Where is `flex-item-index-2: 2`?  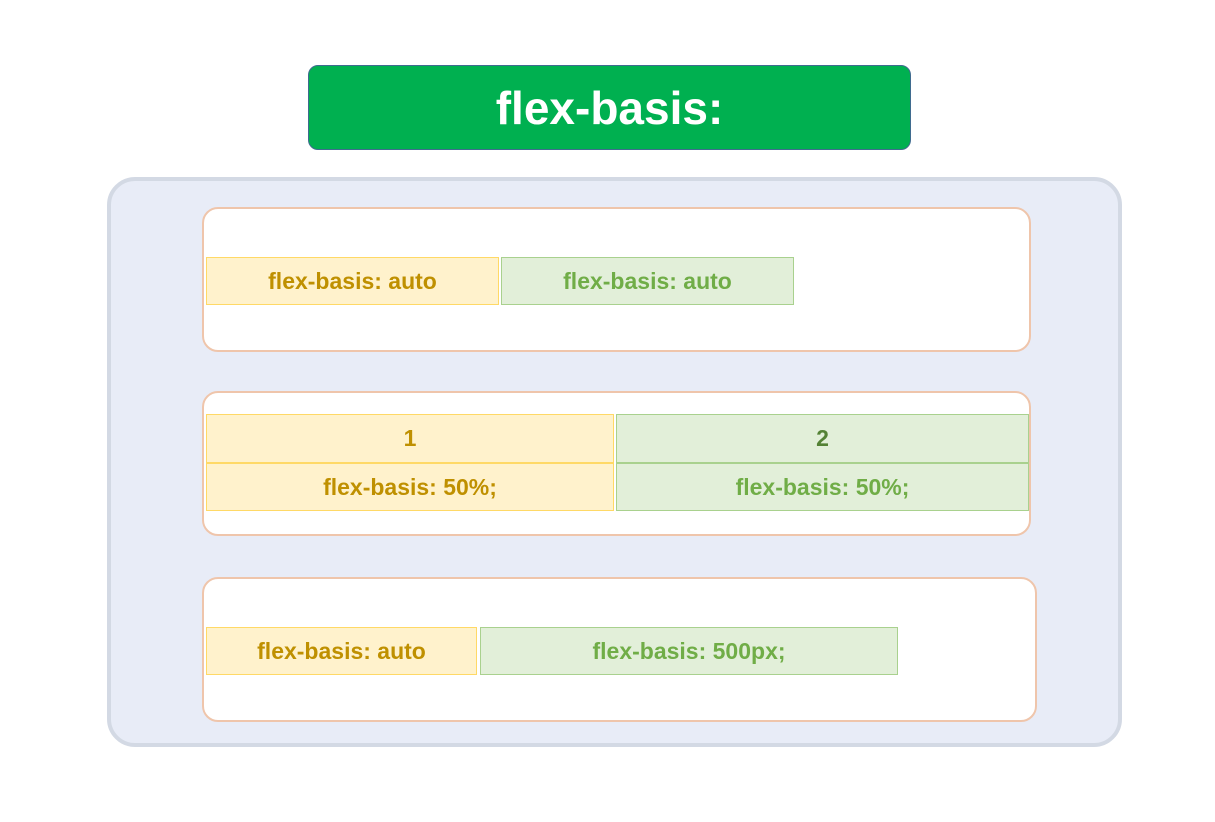 flex-item-index-2: 2 is located at coordinates (822, 438).